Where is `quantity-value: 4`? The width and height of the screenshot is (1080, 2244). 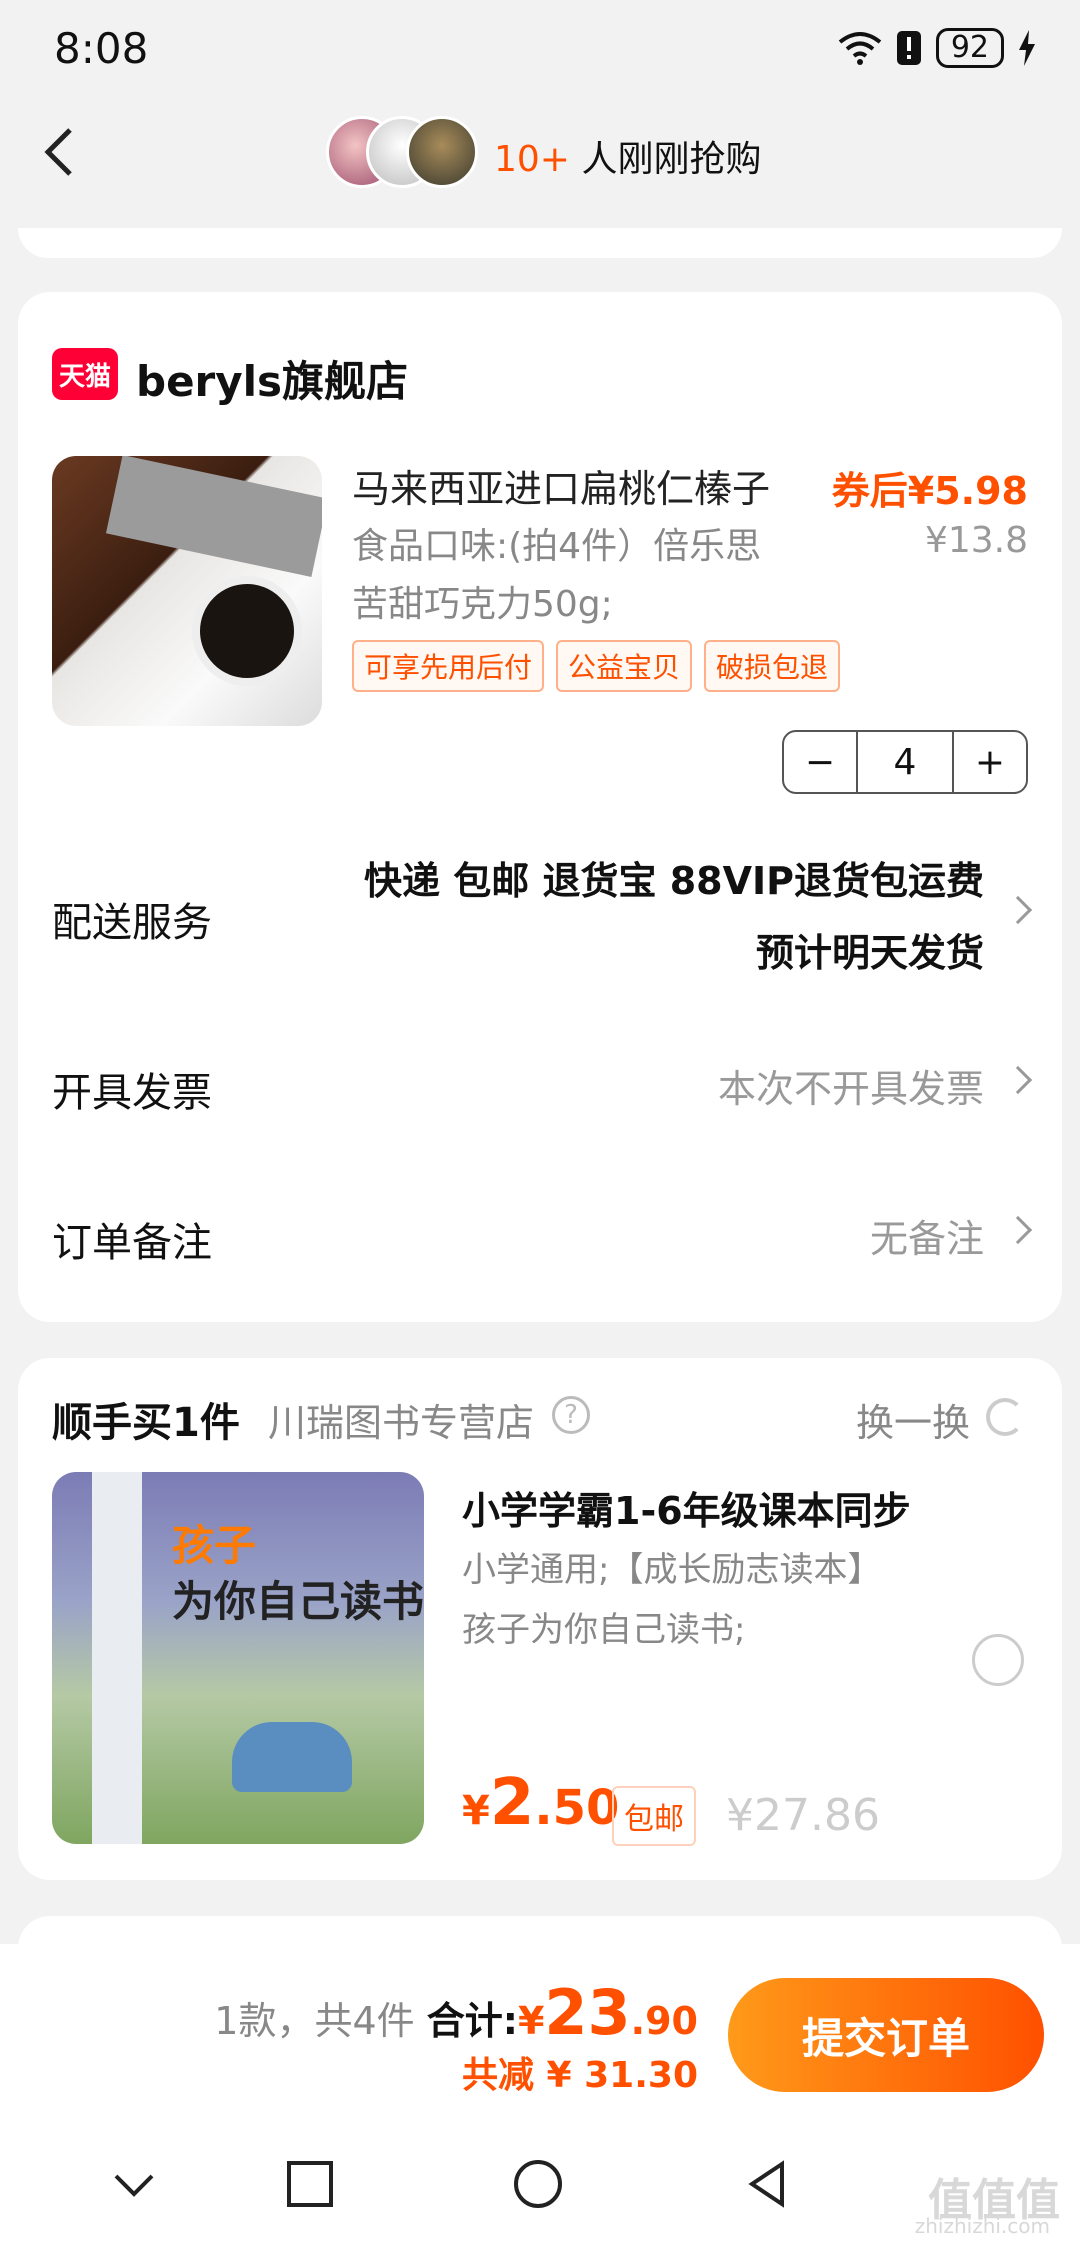 quantity-value: 4 is located at coordinates (905, 762).